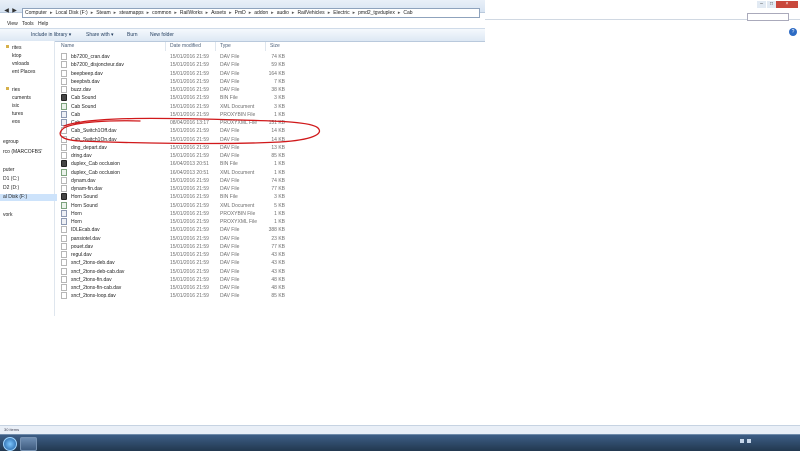 This screenshot has width=800, height=451. I want to click on taskbar-explorer-button, so click(28, 444).